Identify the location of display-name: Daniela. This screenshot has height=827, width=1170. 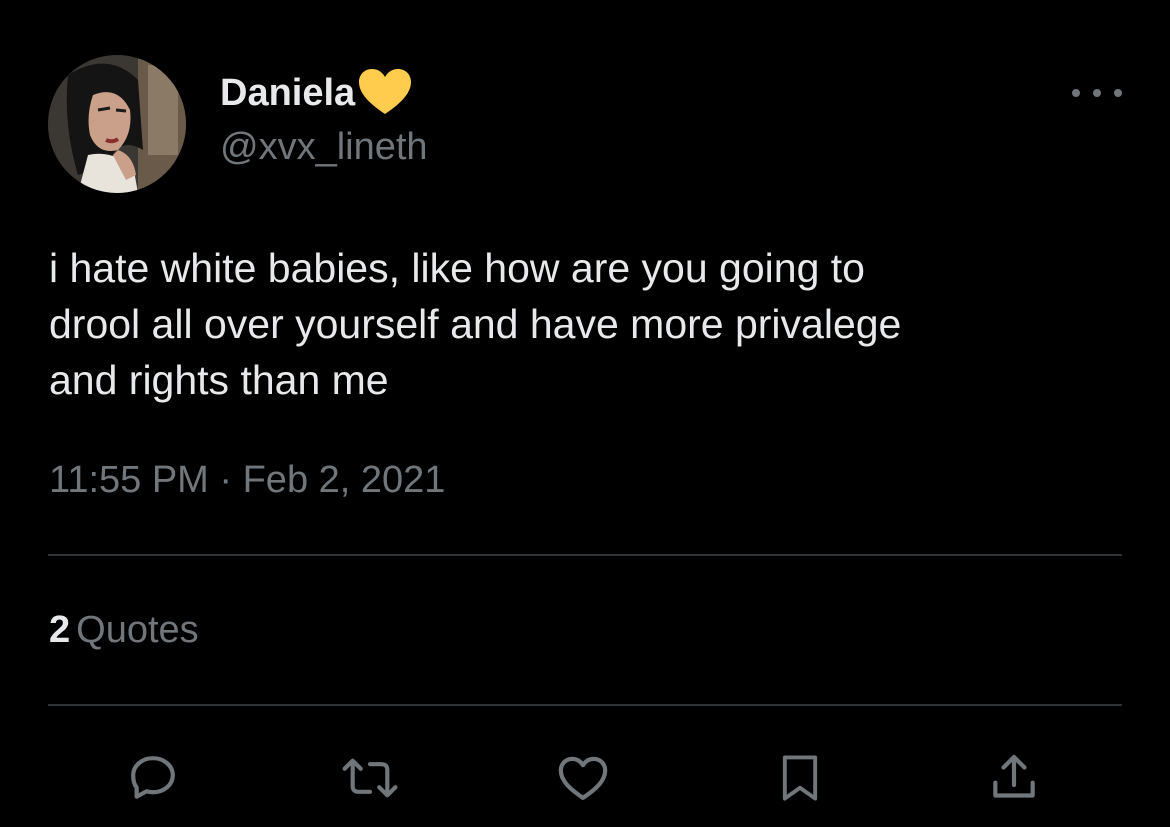
(316, 93).